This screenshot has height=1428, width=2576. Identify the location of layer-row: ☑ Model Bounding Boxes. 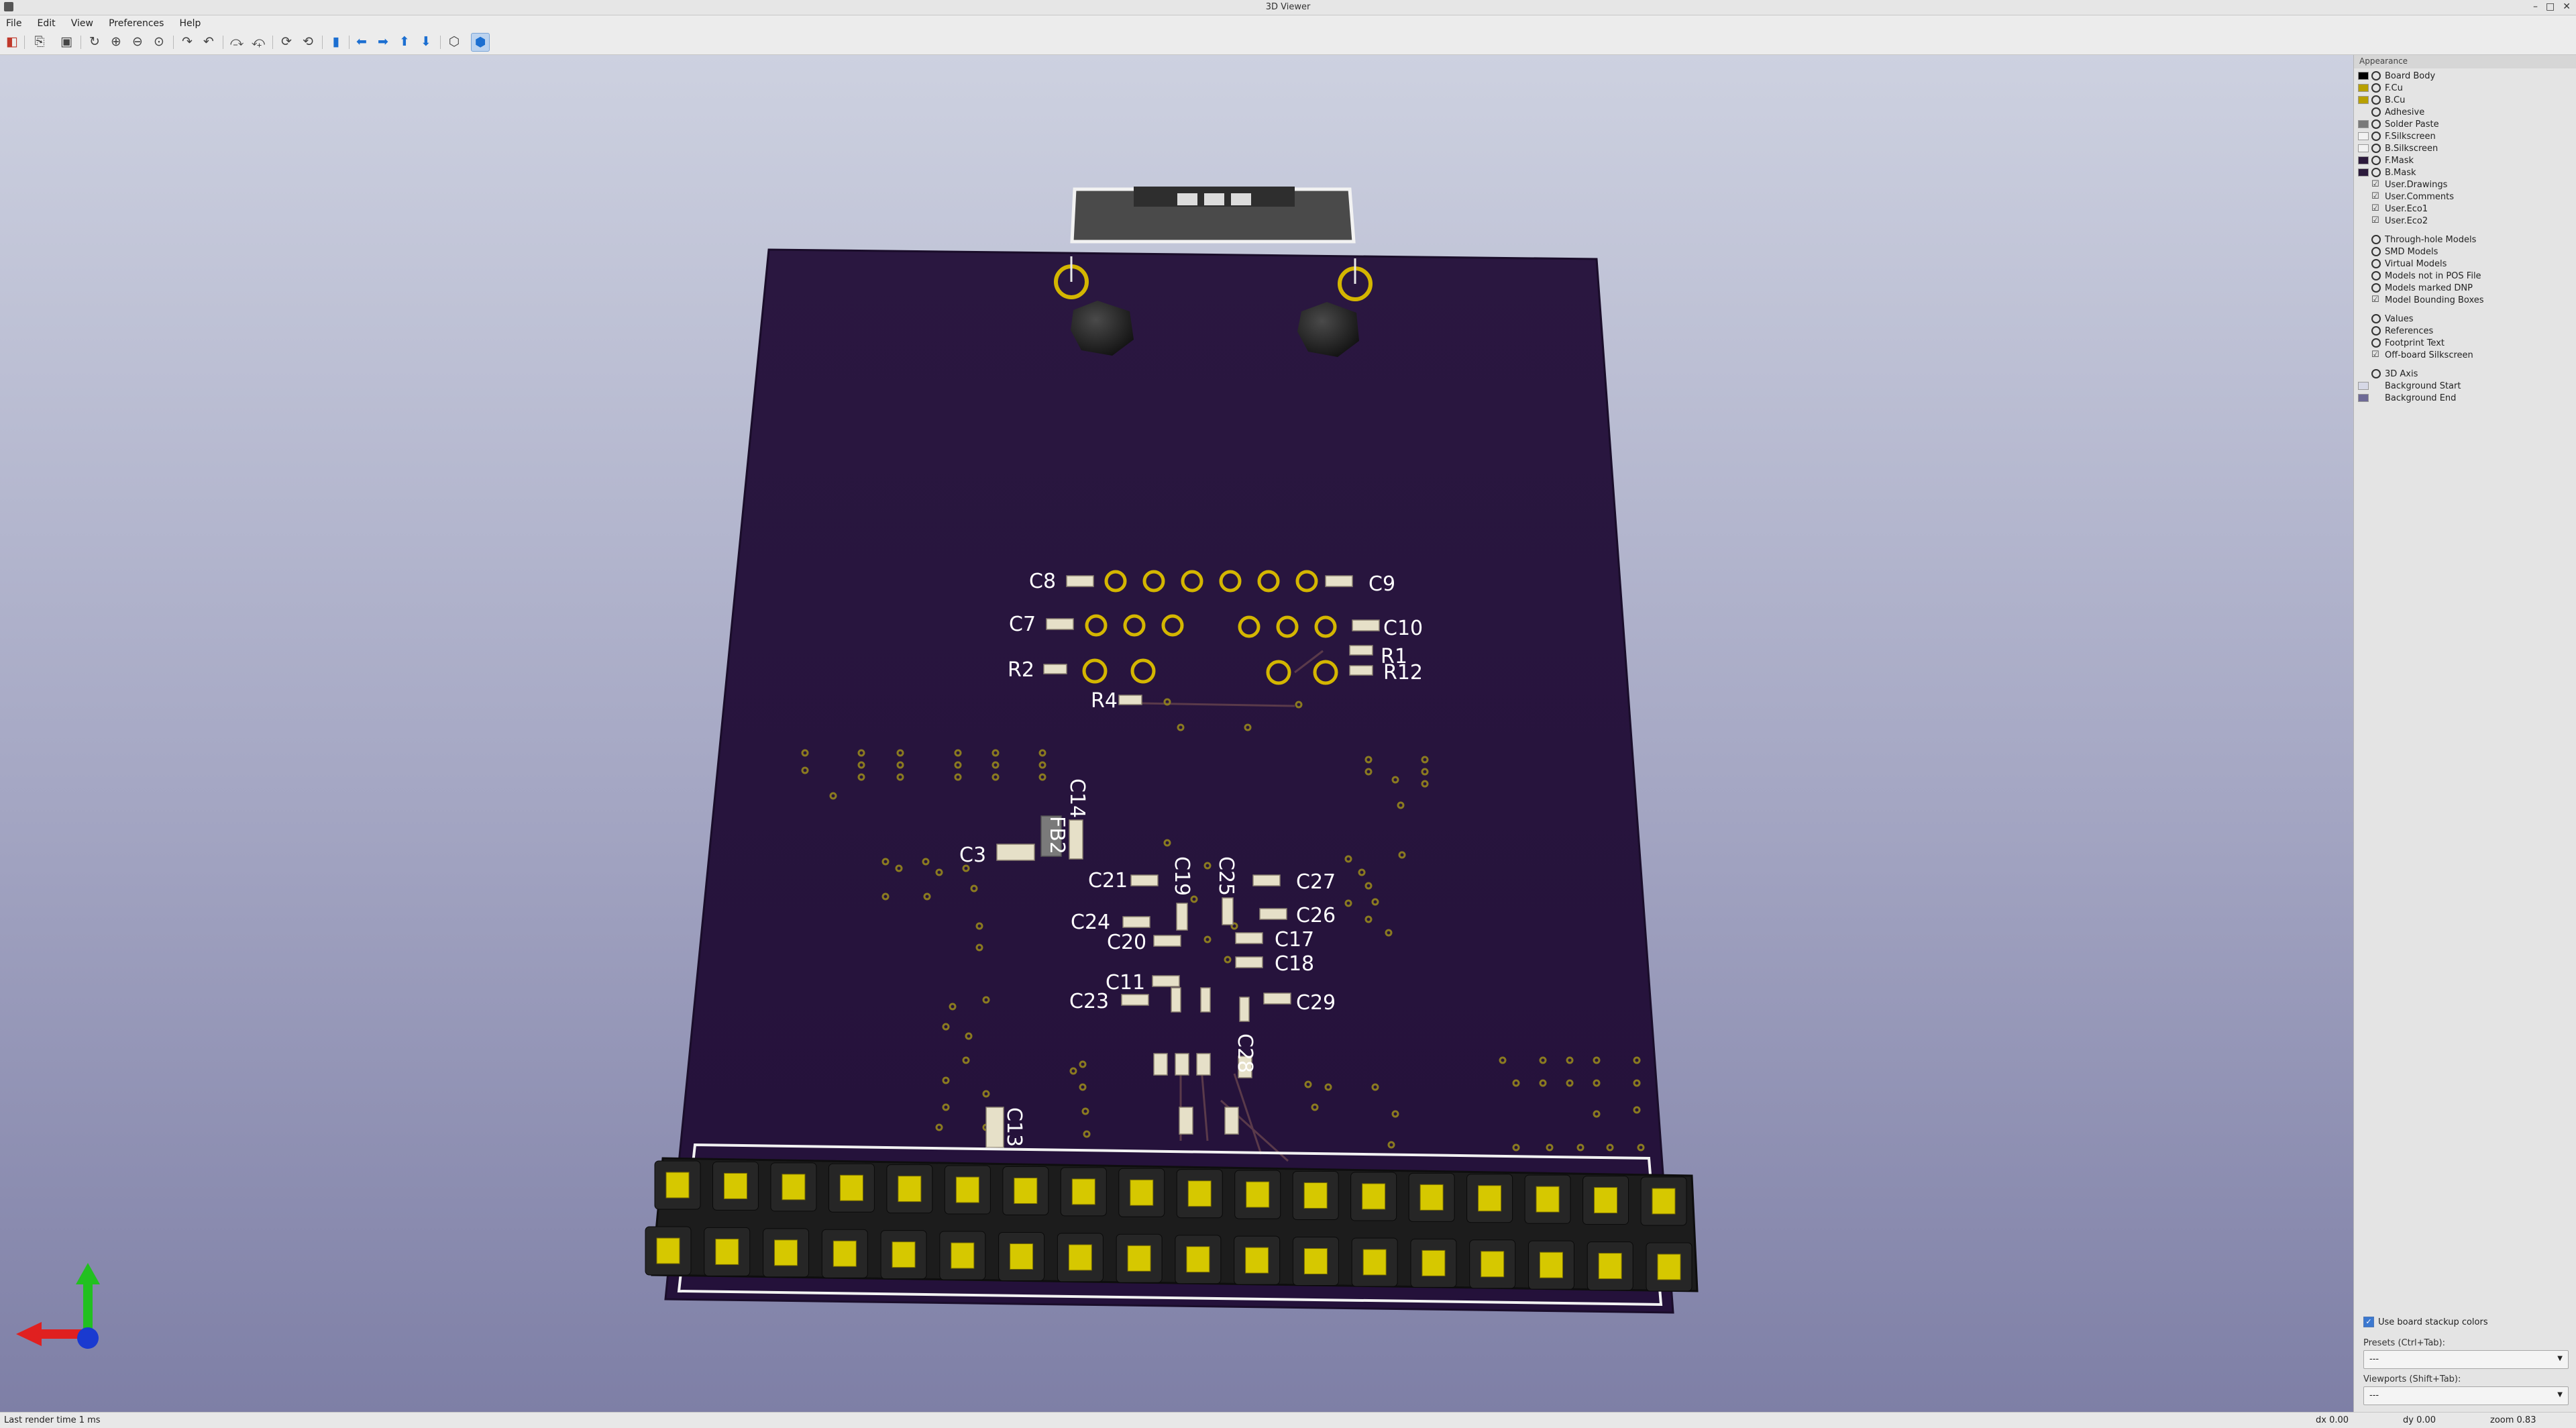
(2465, 300).